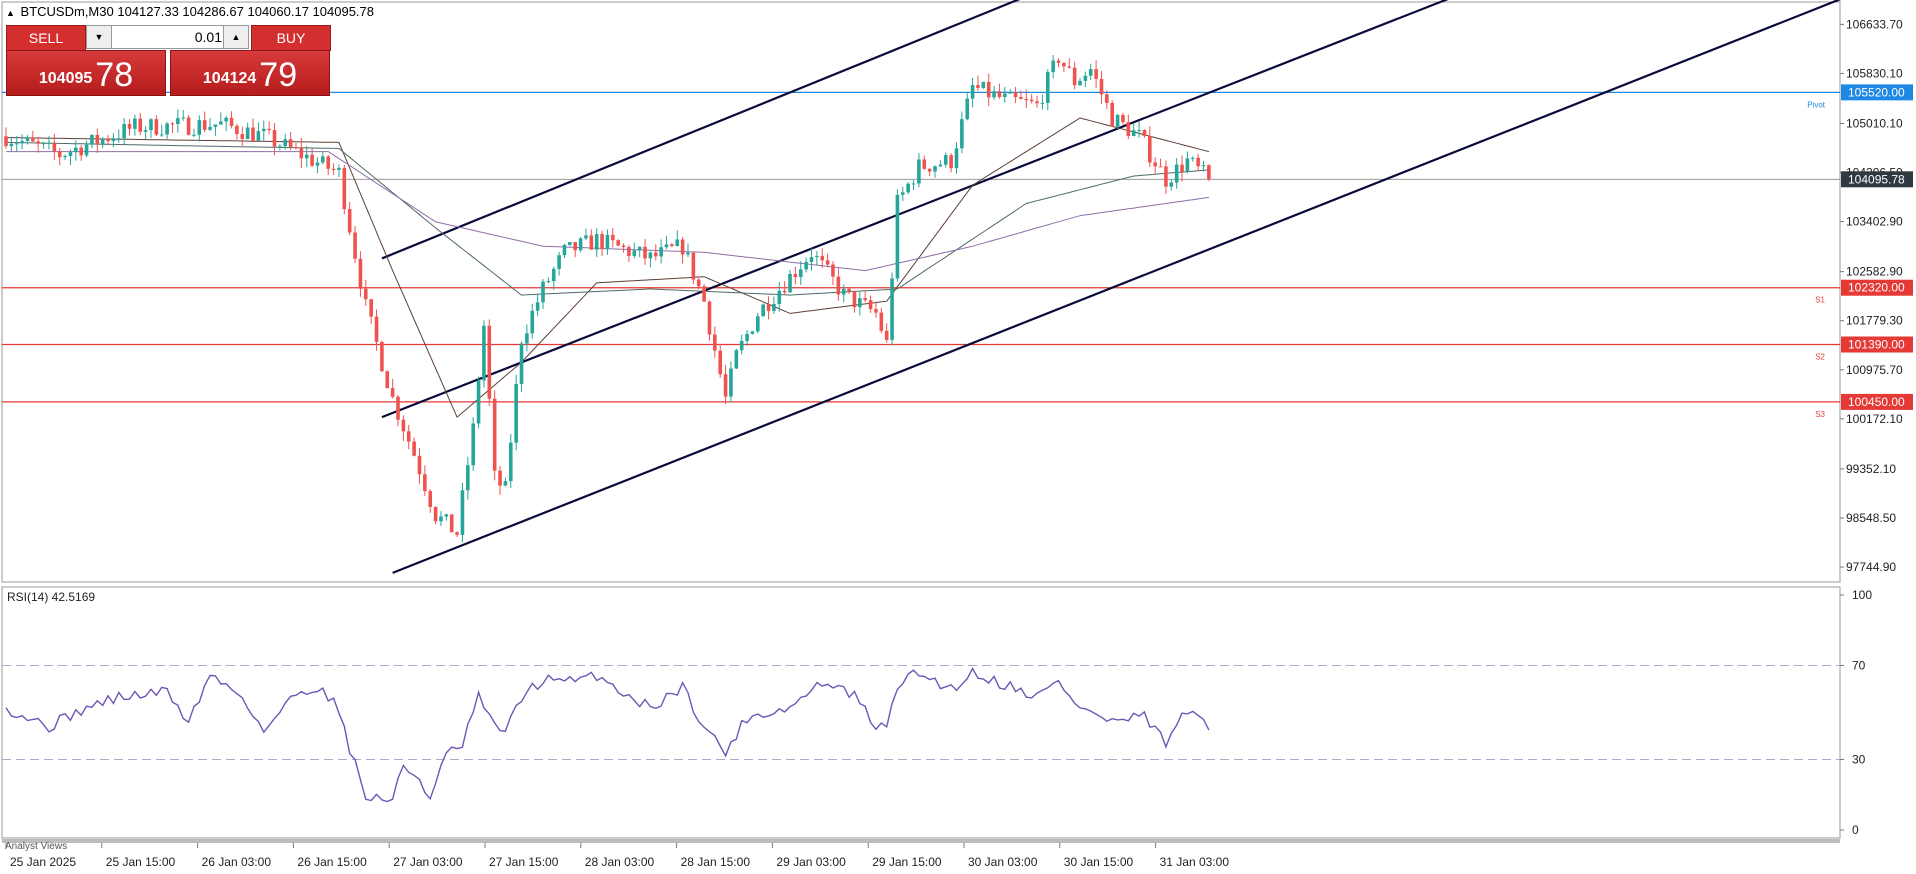 The height and width of the screenshot is (874, 1916). I want to click on rsi-tick-label: 30, so click(1859, 760).